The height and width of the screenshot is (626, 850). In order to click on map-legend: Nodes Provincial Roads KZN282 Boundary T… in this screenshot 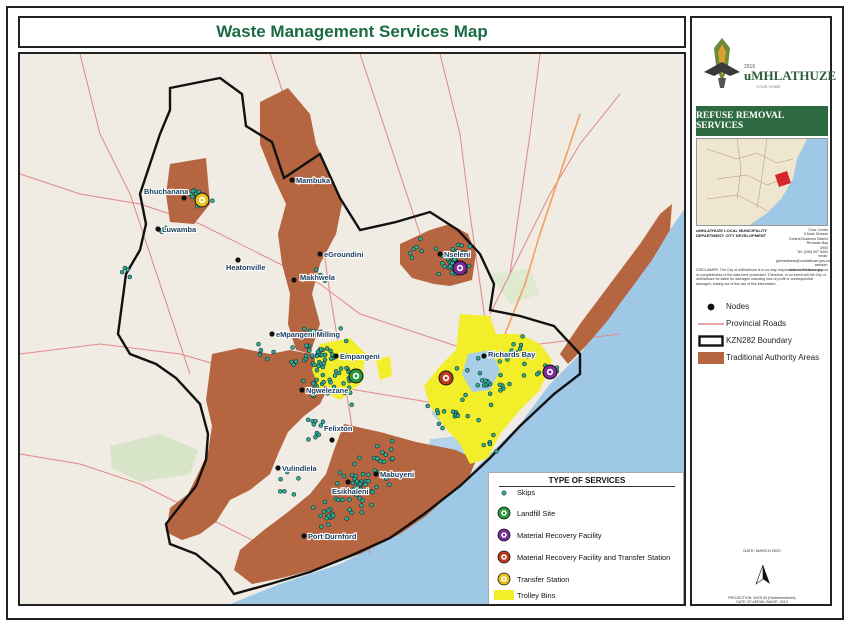, I will do `click(763, 332)`.